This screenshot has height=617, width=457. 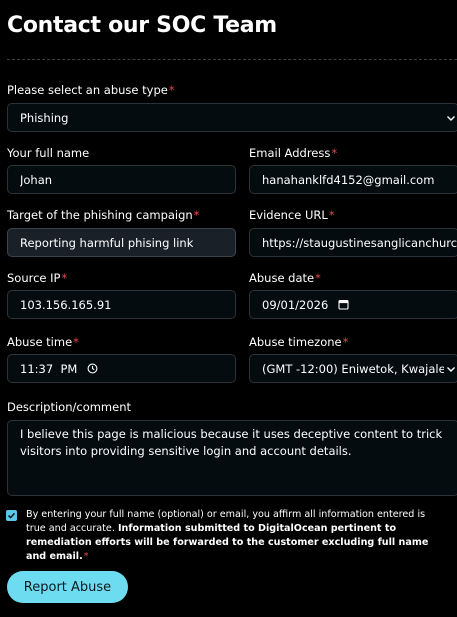 I want to click on target-value: Reporting harmful phising link, so click(x=107, y=242).